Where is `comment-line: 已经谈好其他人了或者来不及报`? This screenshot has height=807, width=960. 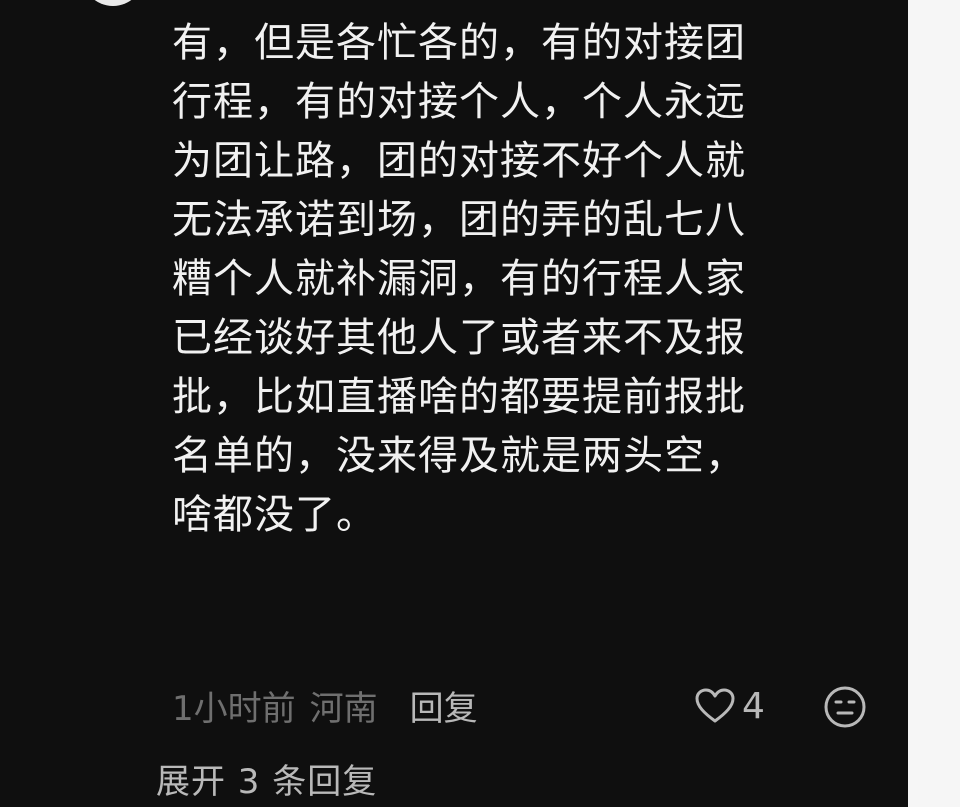 comment-line: 已经谈好其他人了或者来不及报 is located at coordinates (459, 338).